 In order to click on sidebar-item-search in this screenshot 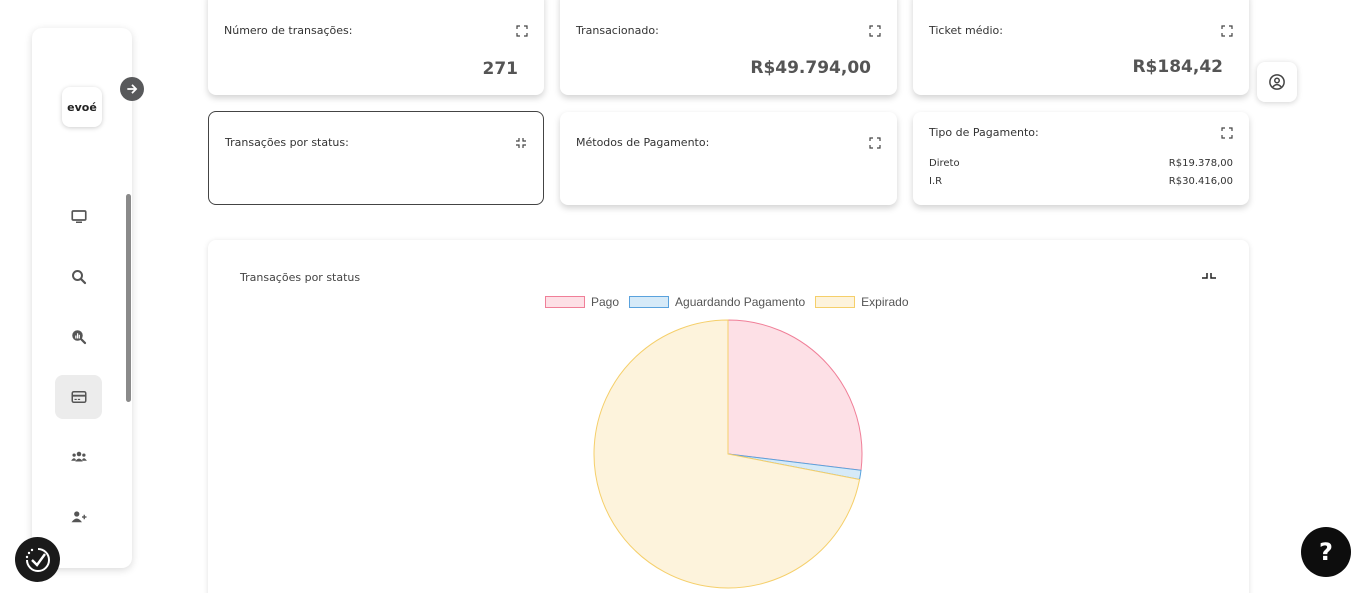, I will do `click(78, 277)`.